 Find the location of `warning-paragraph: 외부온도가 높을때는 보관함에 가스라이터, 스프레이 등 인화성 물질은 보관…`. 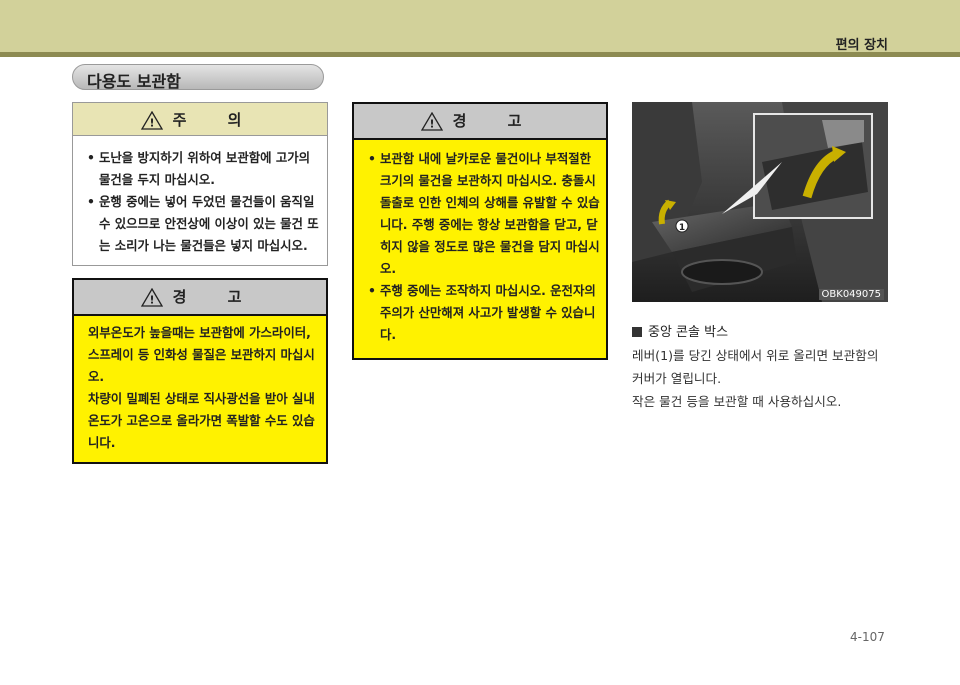

warning-paragraph: 외부온도가 높을때는 보관함에 가스라이터, 스프레이 등 인화성 물질은 보관… is located at coordinates (201, 354).